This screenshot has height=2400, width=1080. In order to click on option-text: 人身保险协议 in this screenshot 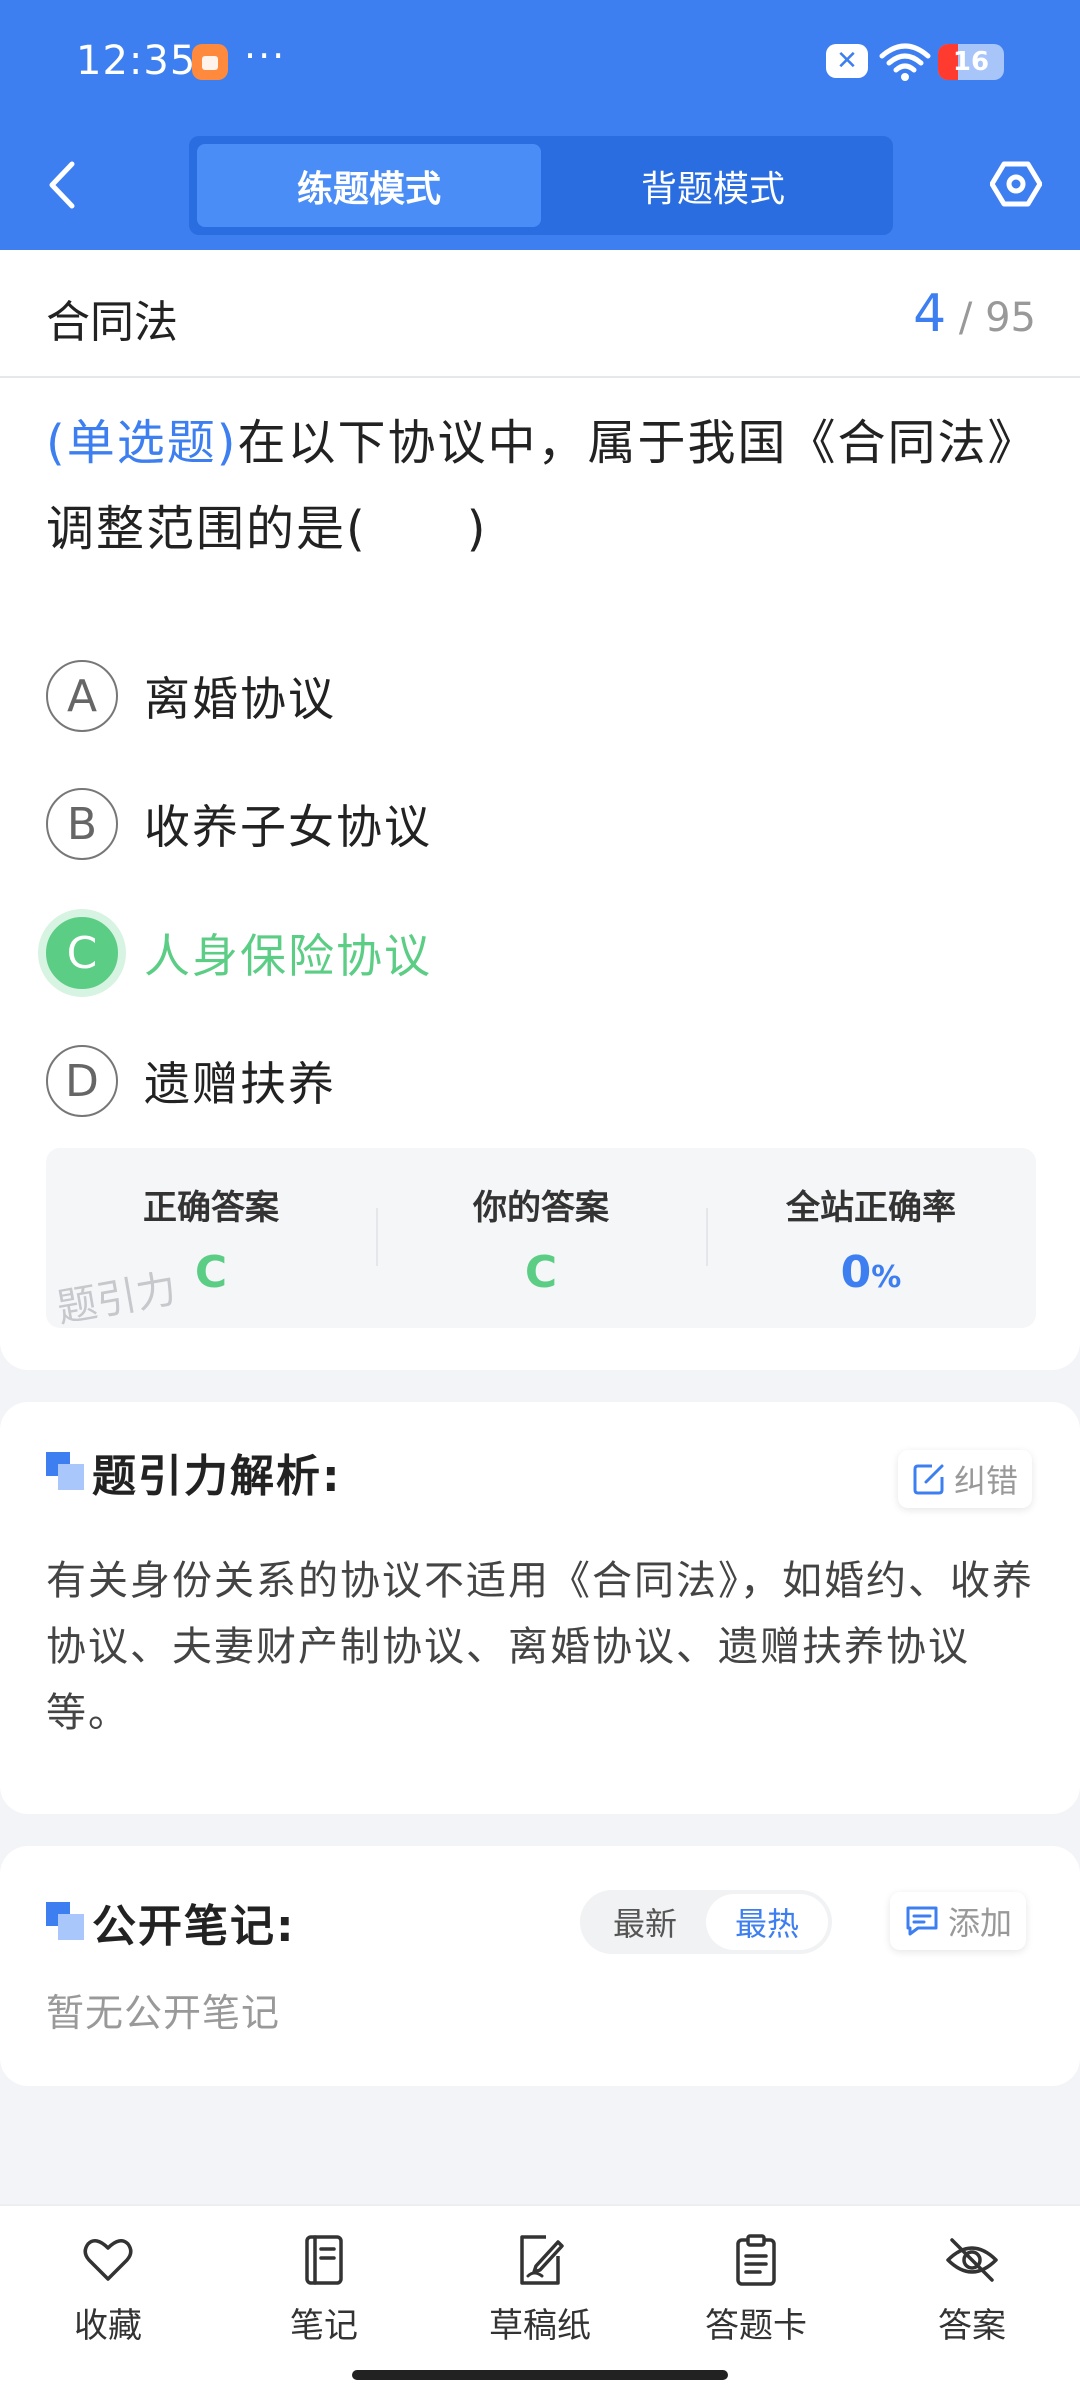, I will do `click(288, 956)`.